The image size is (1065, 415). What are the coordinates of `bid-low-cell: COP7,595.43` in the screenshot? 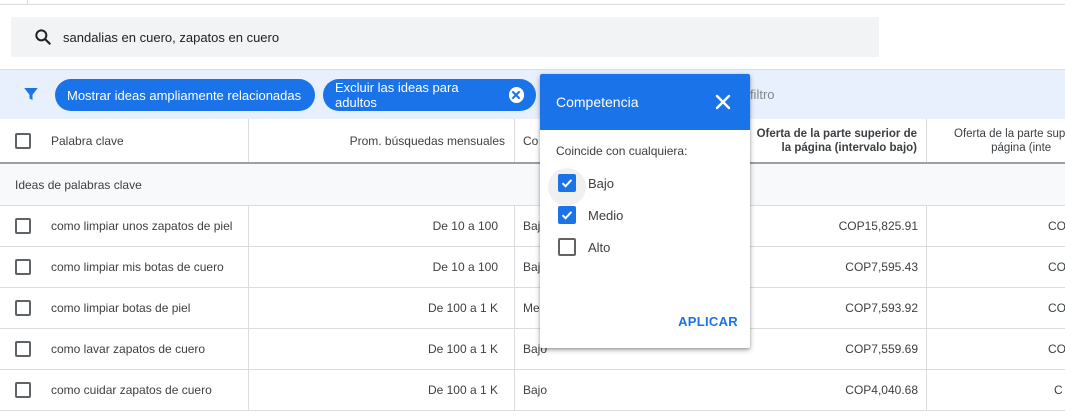 It's located at (881, 267).